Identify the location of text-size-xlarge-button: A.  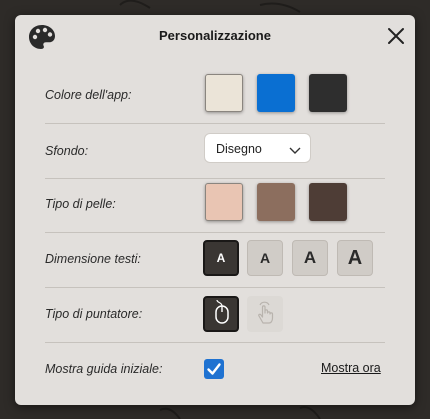
(355, 258).